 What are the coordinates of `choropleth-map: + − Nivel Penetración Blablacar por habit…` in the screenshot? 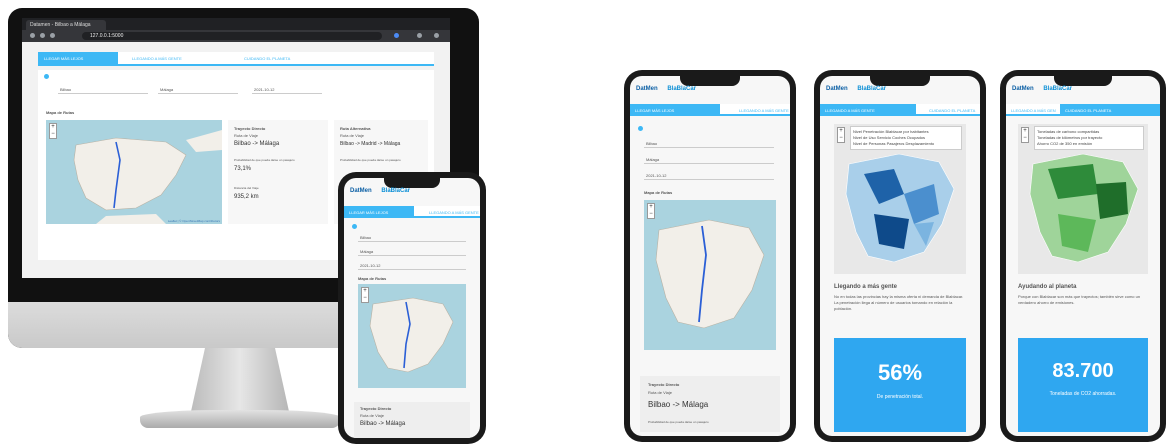 It's located at (900, 199).